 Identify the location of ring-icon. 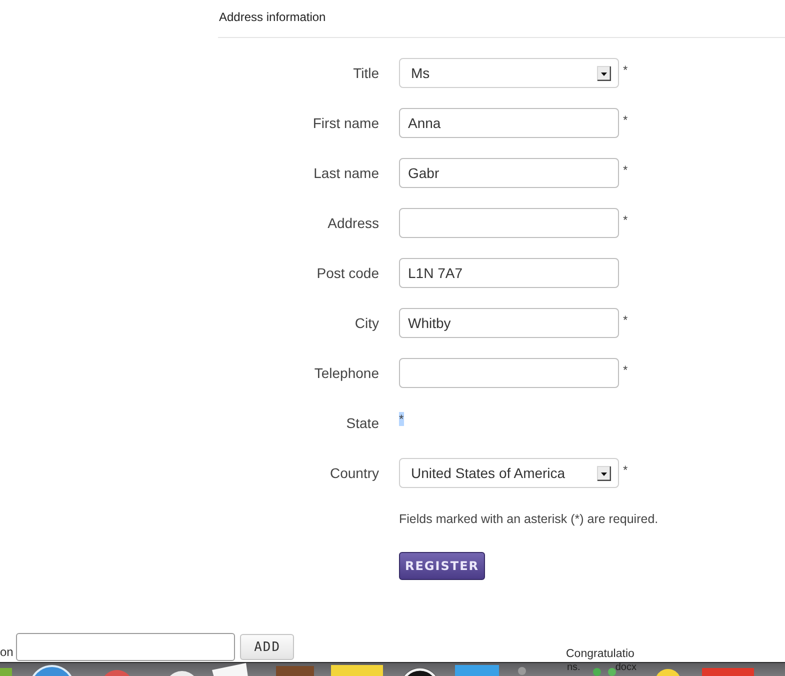
(420, 672).